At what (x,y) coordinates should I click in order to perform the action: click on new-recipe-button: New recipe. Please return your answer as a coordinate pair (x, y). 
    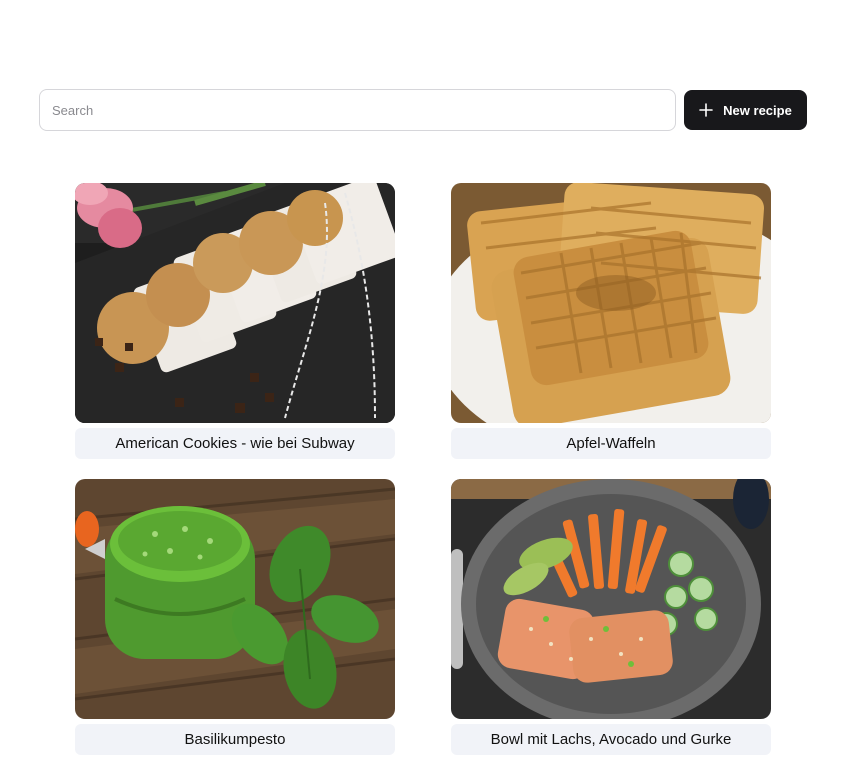
    Looking at the image, I should click on (745, 110).